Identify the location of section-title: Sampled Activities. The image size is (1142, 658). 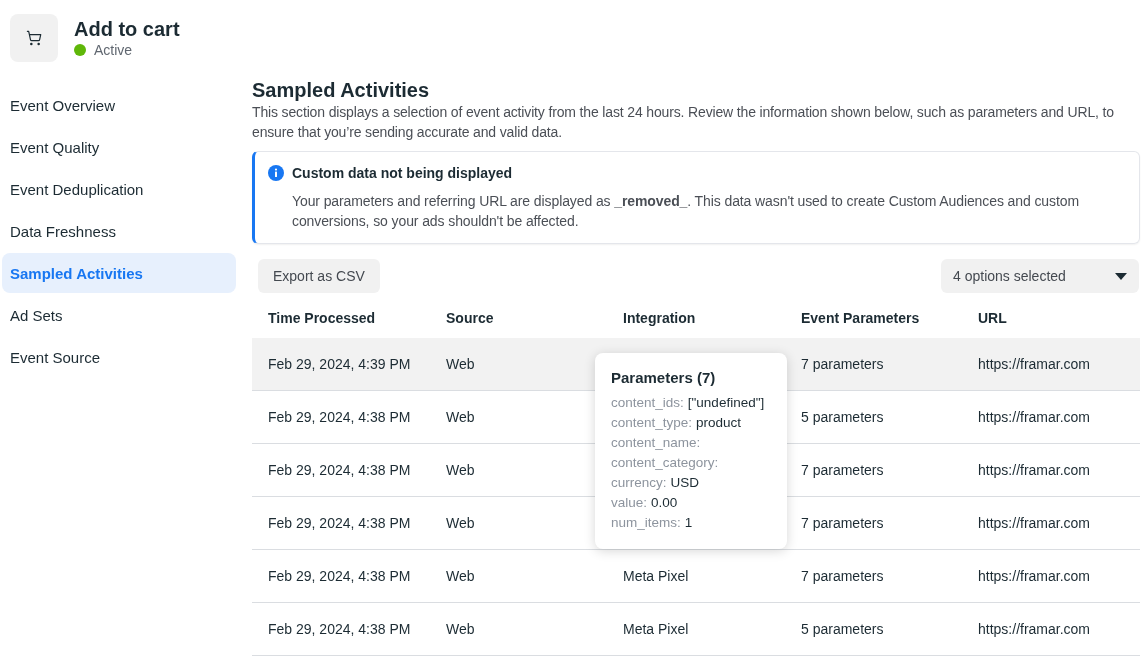
(341, 90).